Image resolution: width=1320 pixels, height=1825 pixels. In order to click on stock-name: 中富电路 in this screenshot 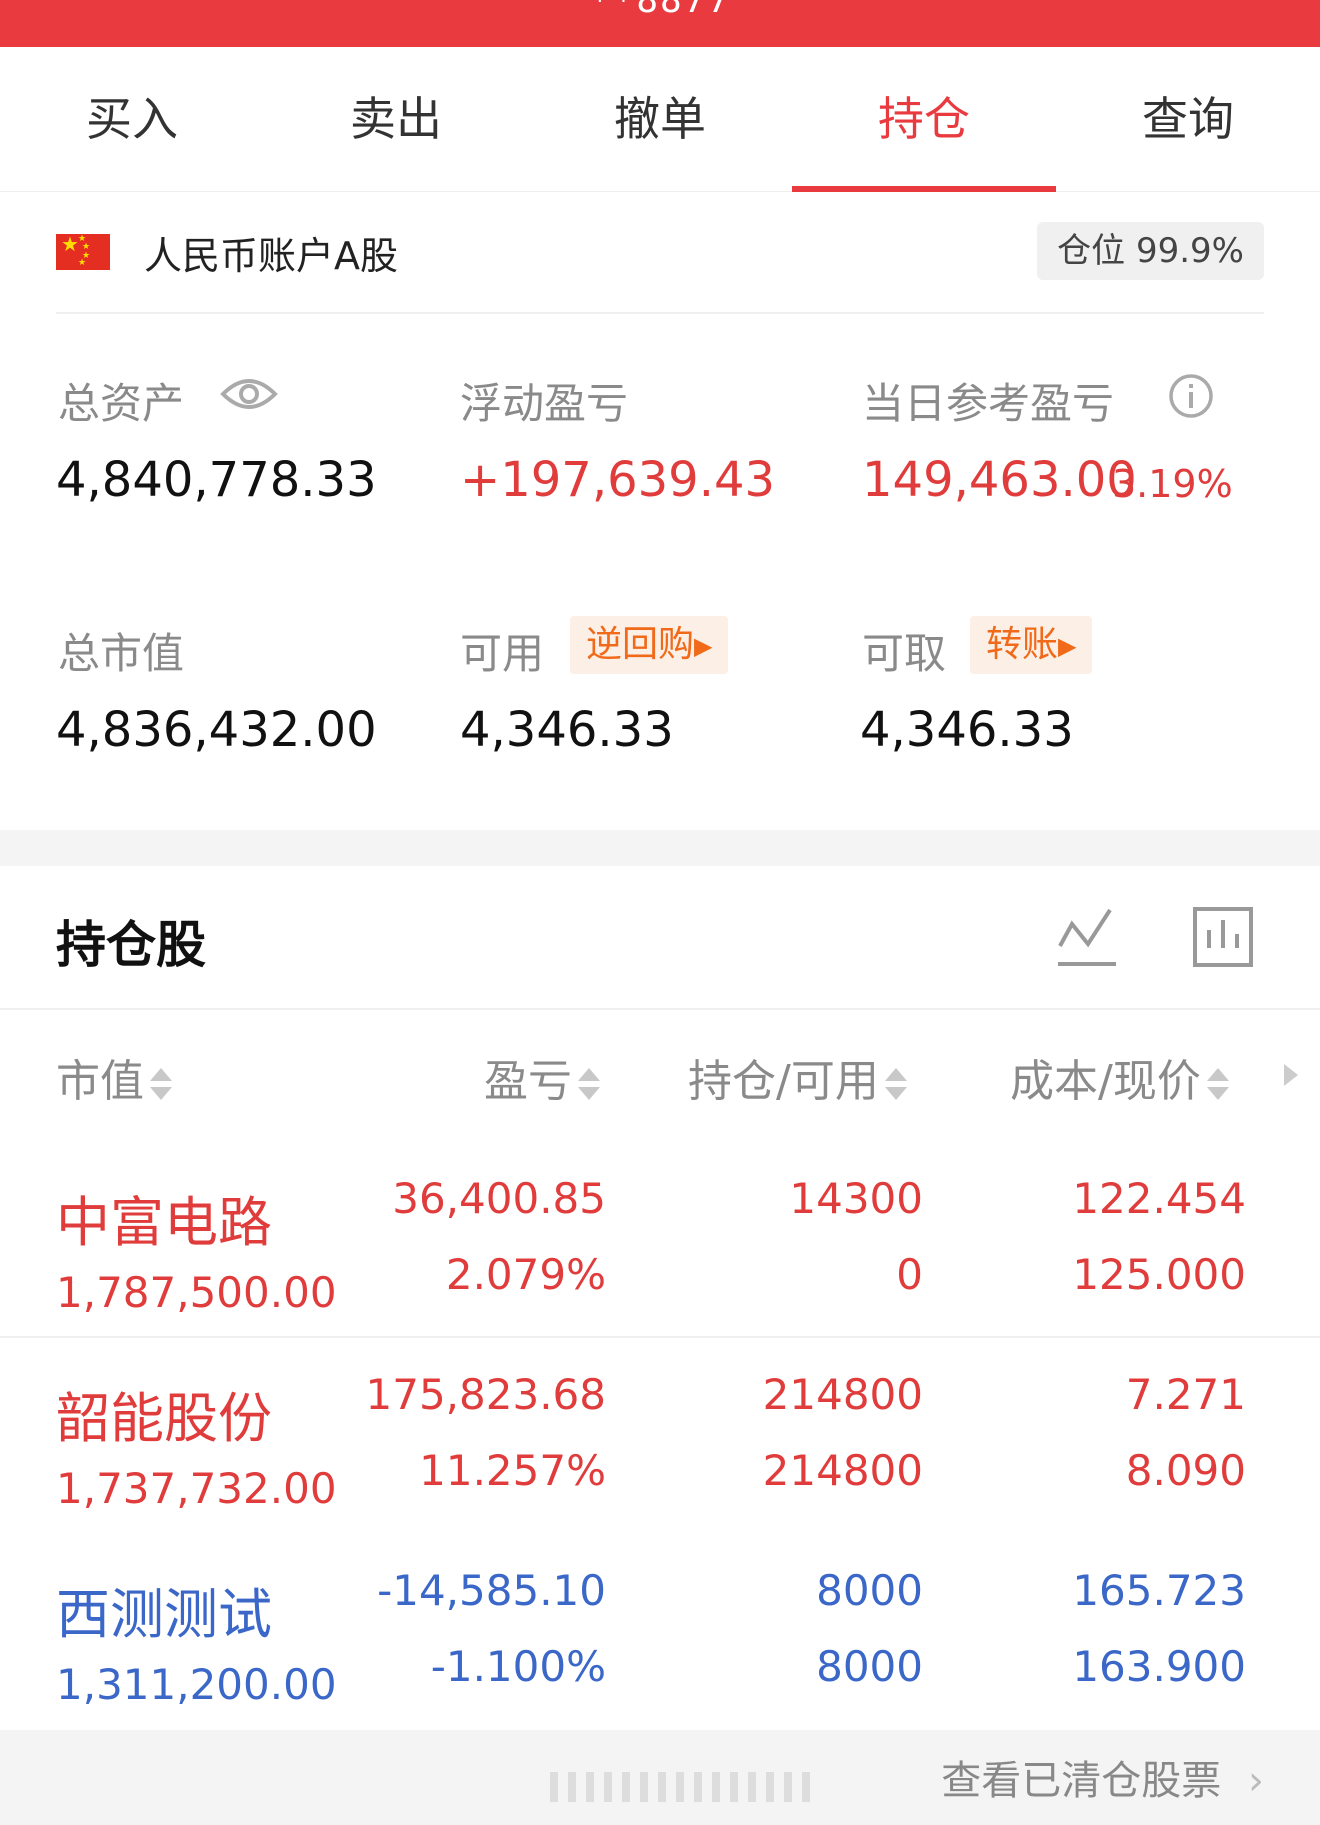, I will do `click(164, 1222)`.